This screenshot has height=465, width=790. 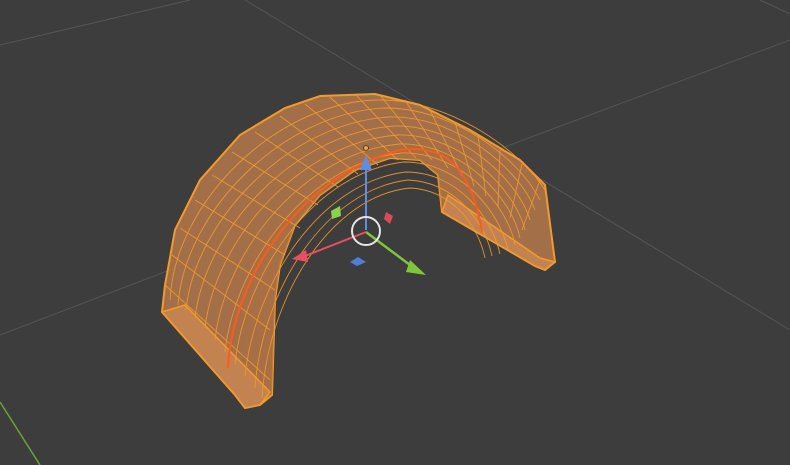 What do you see at coordinates (395, 253) in the screenshot?
I see `move-arrow-y-icon` at bounding box center [395, 253].